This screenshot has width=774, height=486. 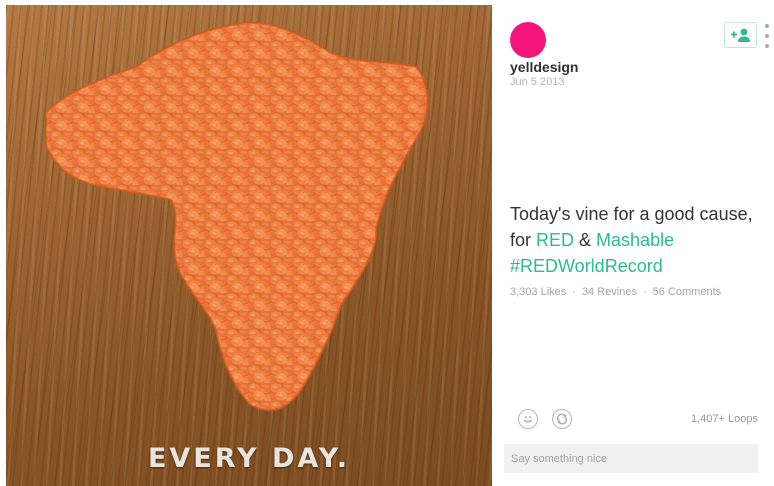 I want to click on description-line-2: for RED & Mashable, so click(x=641, y=240).